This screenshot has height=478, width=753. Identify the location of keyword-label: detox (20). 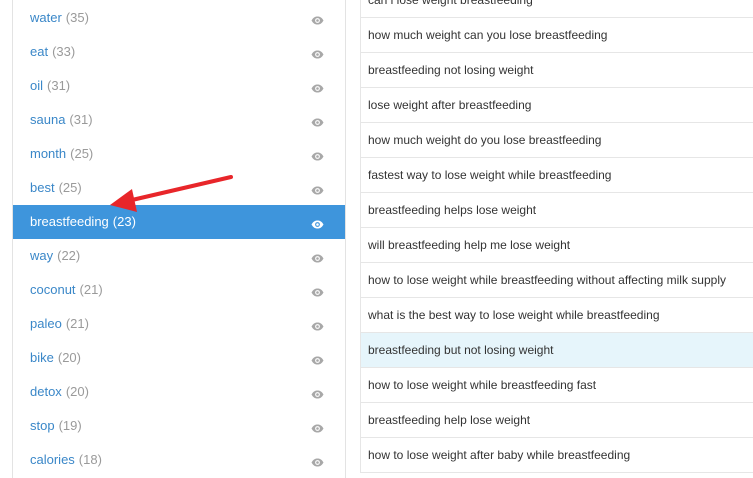
(59, 392).